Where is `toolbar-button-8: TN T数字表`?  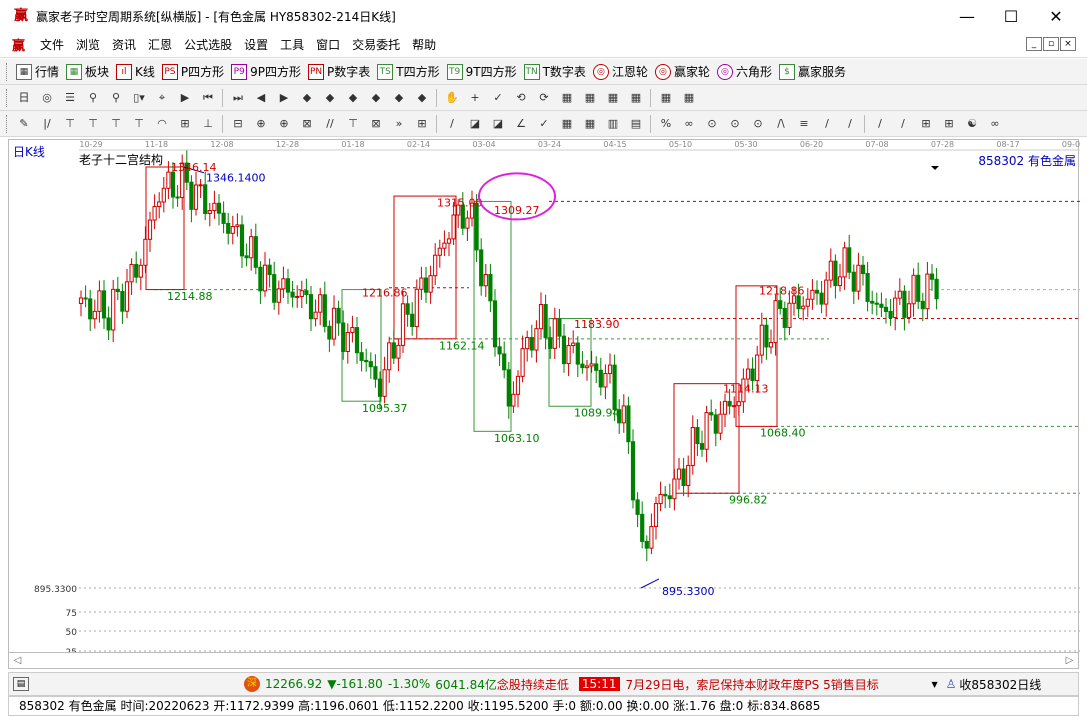
toolbar-button-8: TN T数字表 is located at coordinates (554, 71).